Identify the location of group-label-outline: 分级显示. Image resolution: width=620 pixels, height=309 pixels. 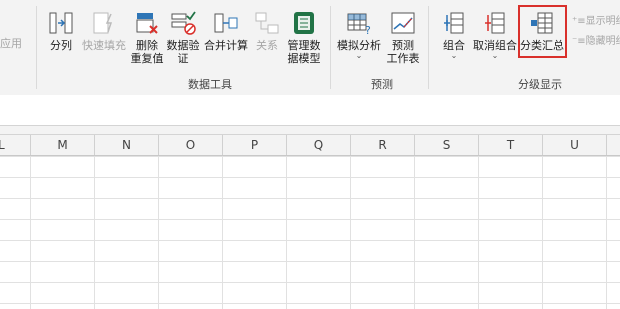
(540, 84).